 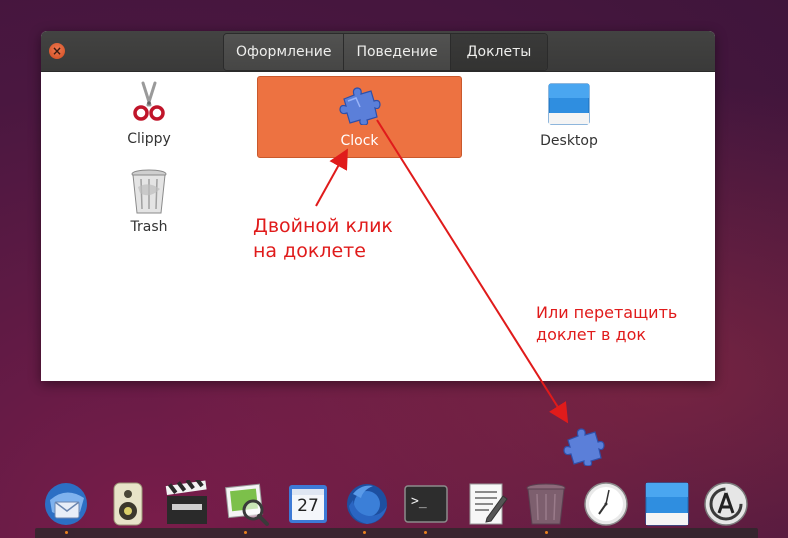 I want to click on calendar-icon: 27, so click(x=308, y=504).